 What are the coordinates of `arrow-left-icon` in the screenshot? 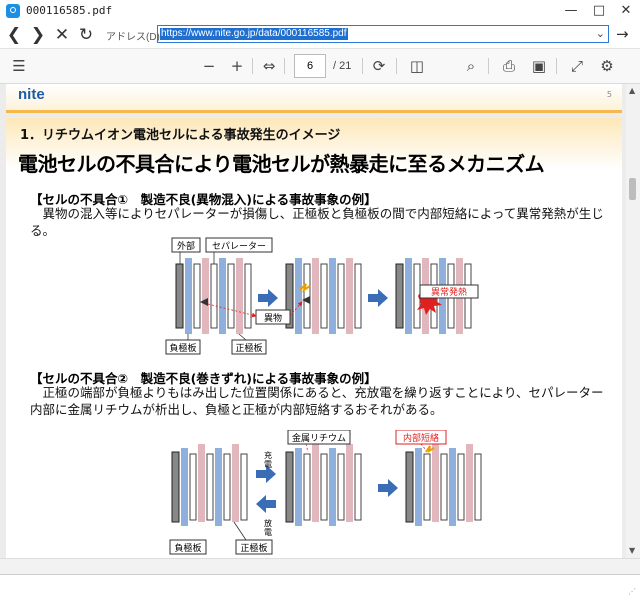 It's located at (266, 504).